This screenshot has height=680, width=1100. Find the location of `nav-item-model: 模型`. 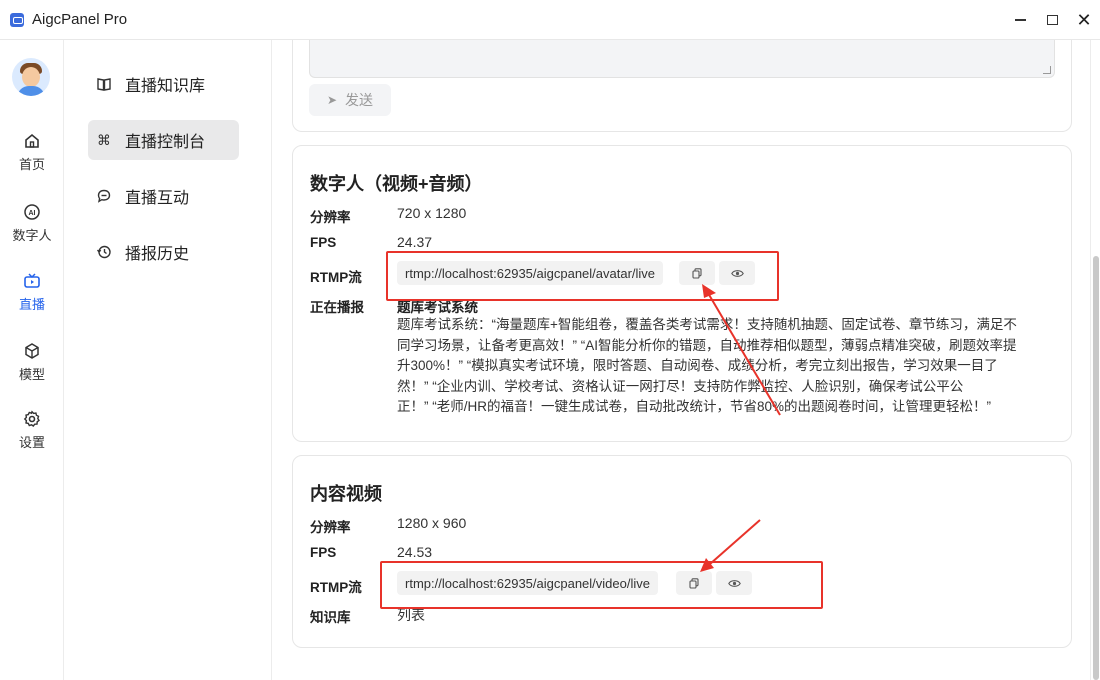

nav-item-model: 模型 is located at coordinates (32, 362).